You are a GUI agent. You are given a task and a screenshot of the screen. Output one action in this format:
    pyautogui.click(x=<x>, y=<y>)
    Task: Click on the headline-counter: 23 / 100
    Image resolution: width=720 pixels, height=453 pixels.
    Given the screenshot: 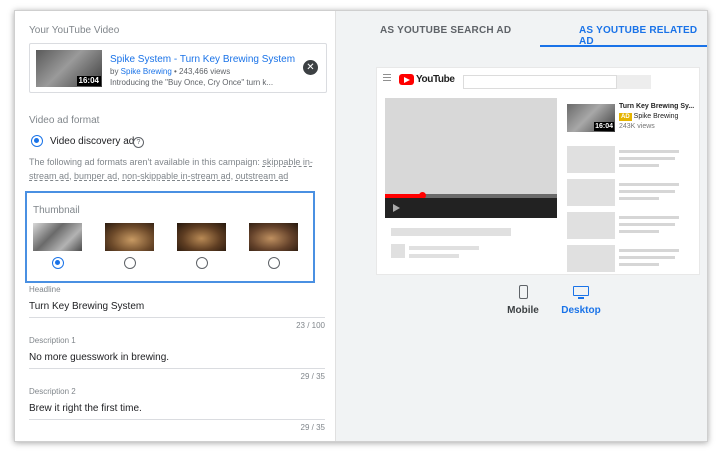 What is the action you would take?
    pyautogui.click(x=310, y=325)
    